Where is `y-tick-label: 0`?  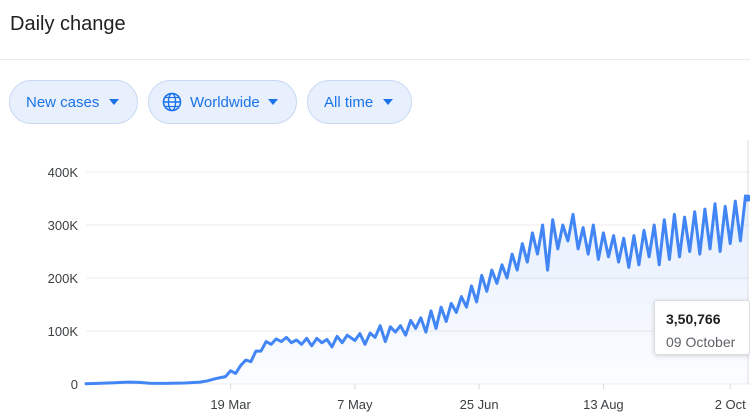 y-tick-label: 0 is located at coordinates (74, 384).